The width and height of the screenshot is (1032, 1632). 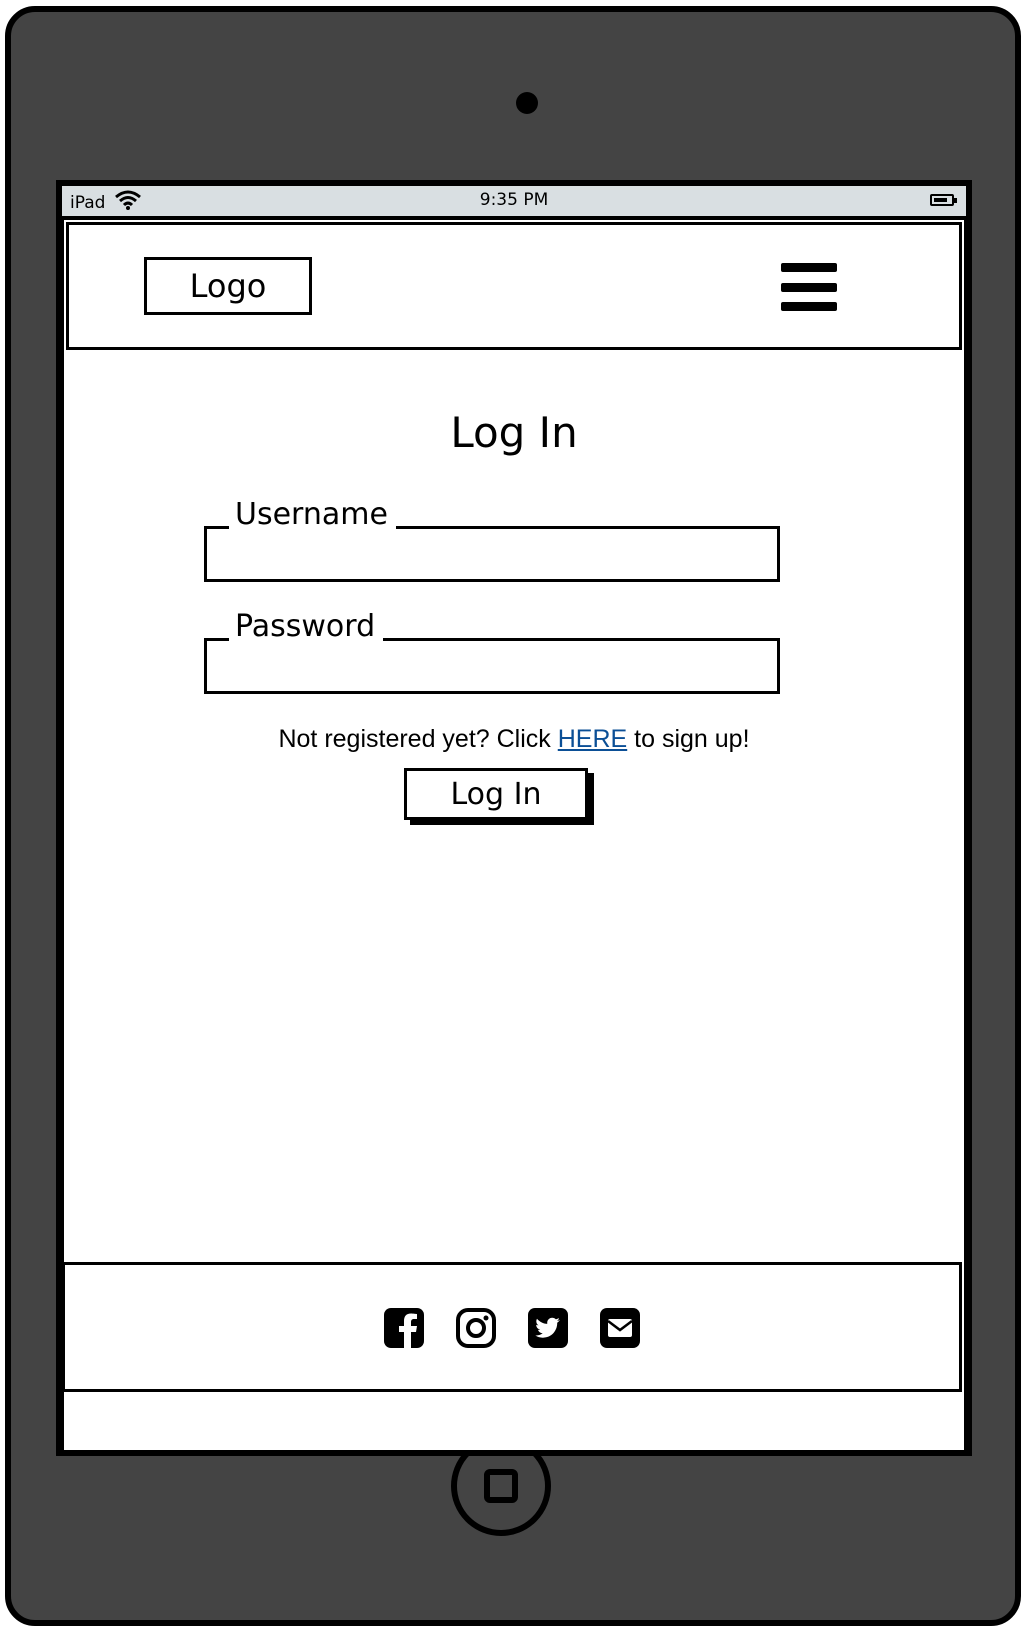 I want to click on social-links, so click(x=512, y=1328).